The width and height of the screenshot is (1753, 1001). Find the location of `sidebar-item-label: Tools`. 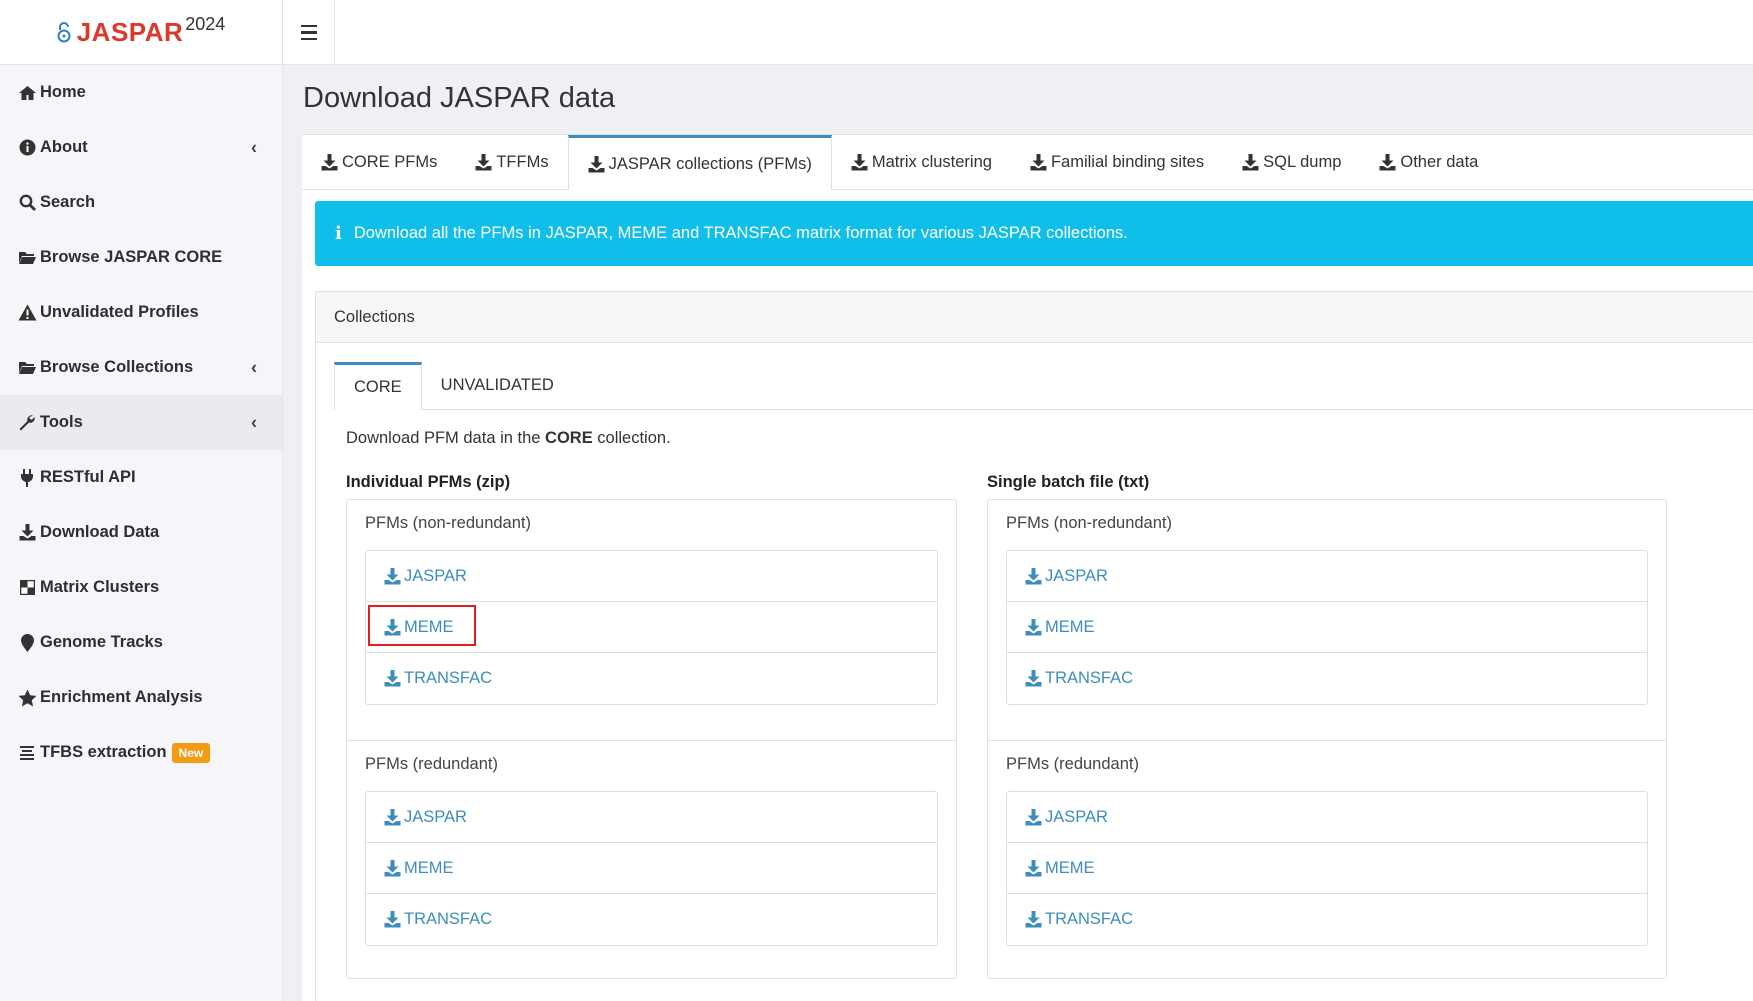

sidebar-item-label: Tools is located at coordinates (61, 422).